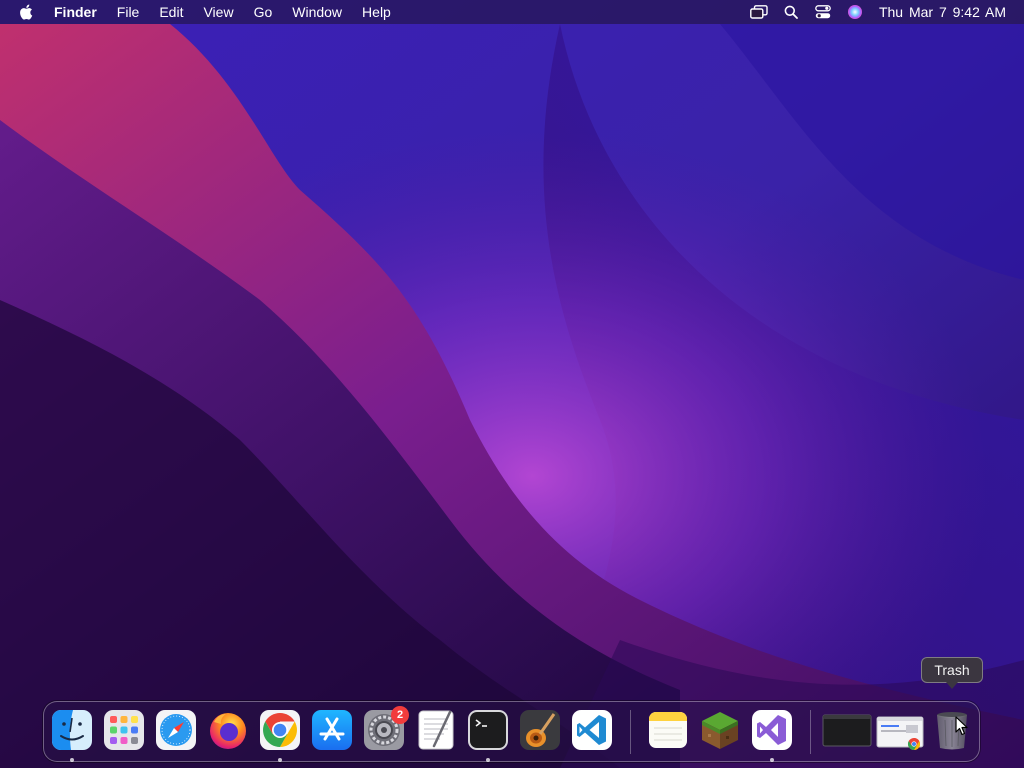 This screenshot has width=1024, height=768. I want to click on dock-minimized-terminal-window, so click(847, 730).